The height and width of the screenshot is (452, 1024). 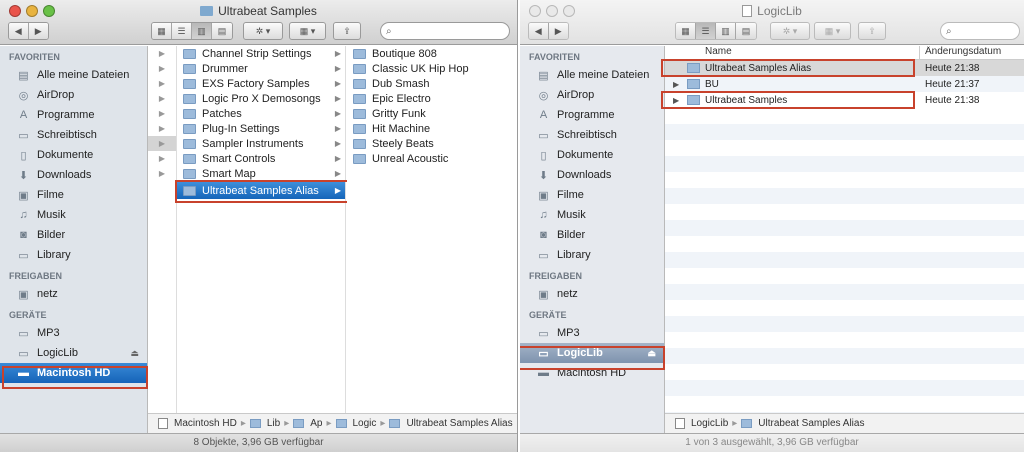 I want to click on movies-icon: ▣, so click(x=23, y=195).